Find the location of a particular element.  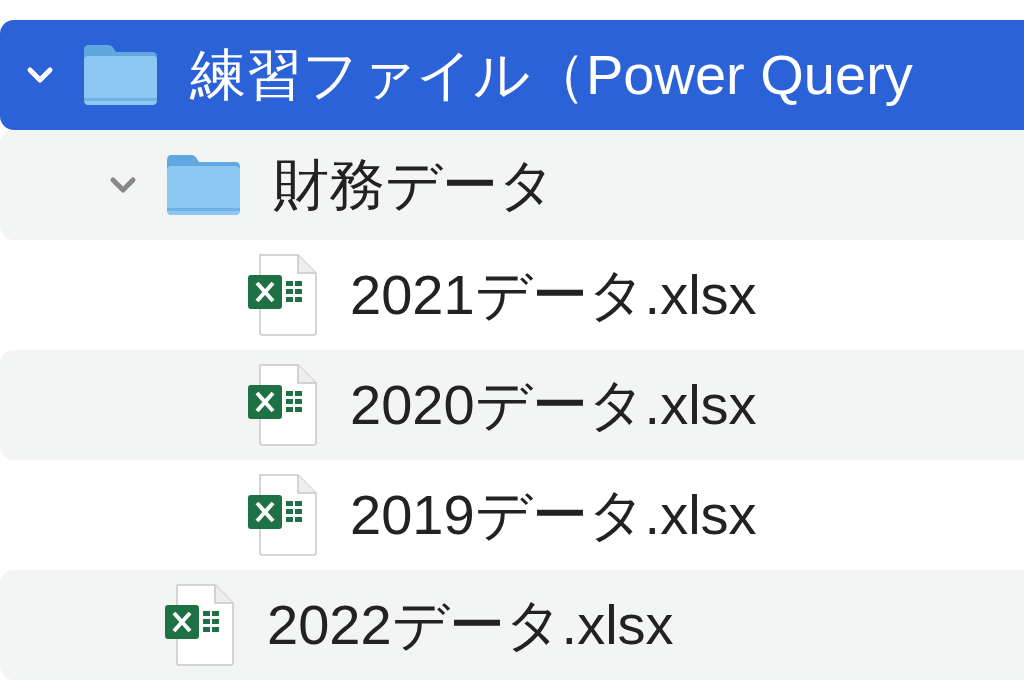

file-name: 2019データ.xlsx is located at coordinates (553, 515).